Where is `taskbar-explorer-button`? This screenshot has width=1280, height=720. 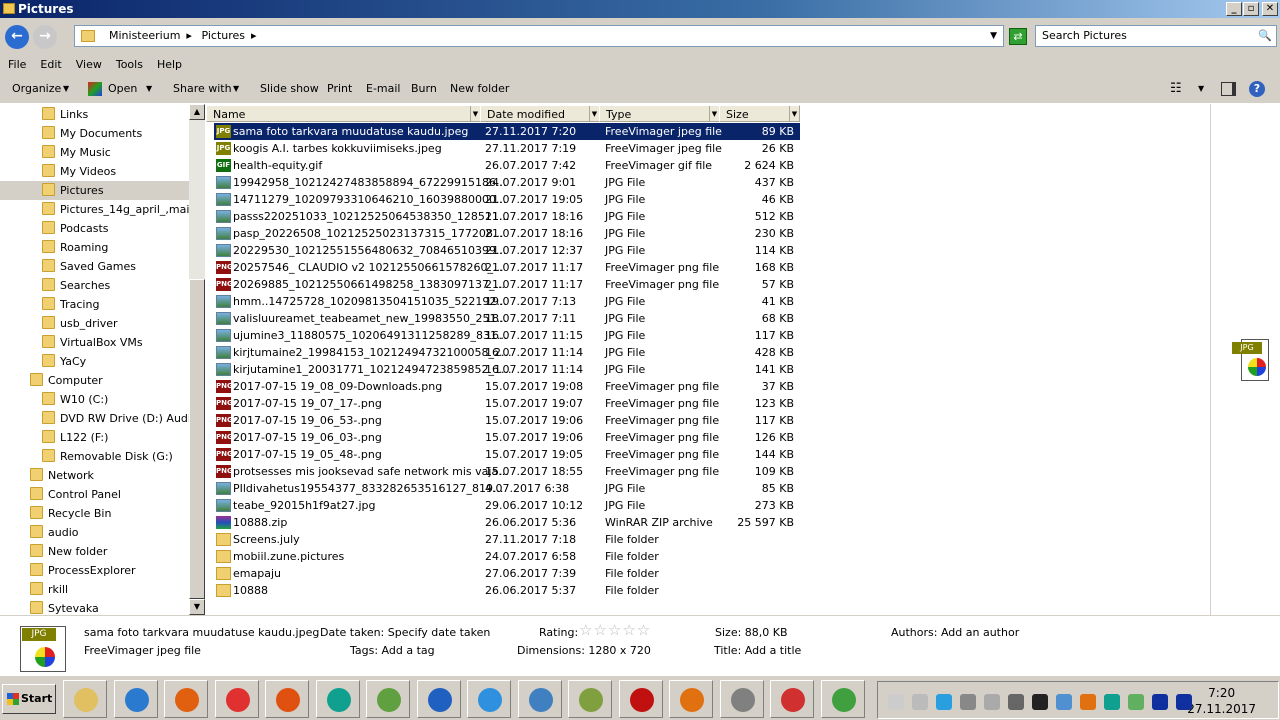 taskbar-explorer-button is located at coordinates (85, 699).